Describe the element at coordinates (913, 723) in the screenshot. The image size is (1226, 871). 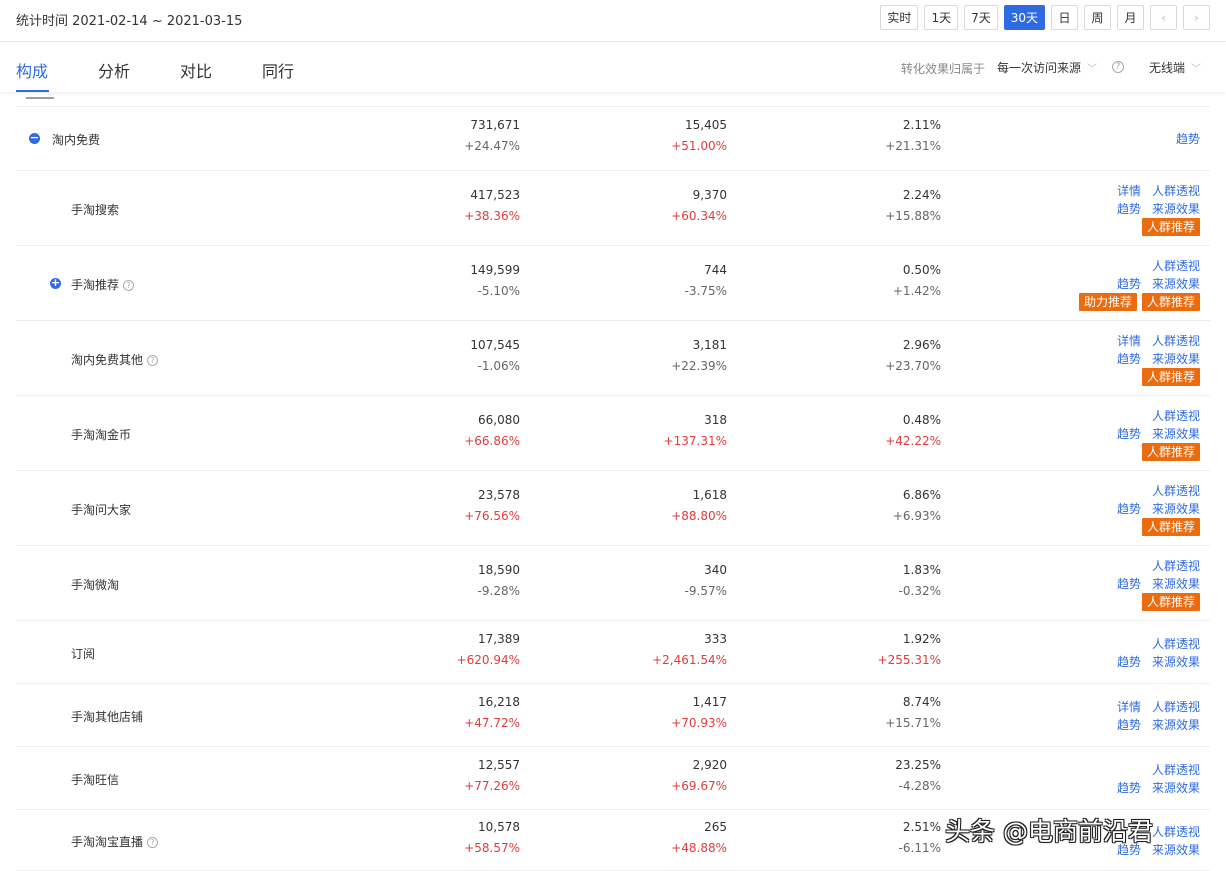
I see `metric-change: +15.71%` at that location.